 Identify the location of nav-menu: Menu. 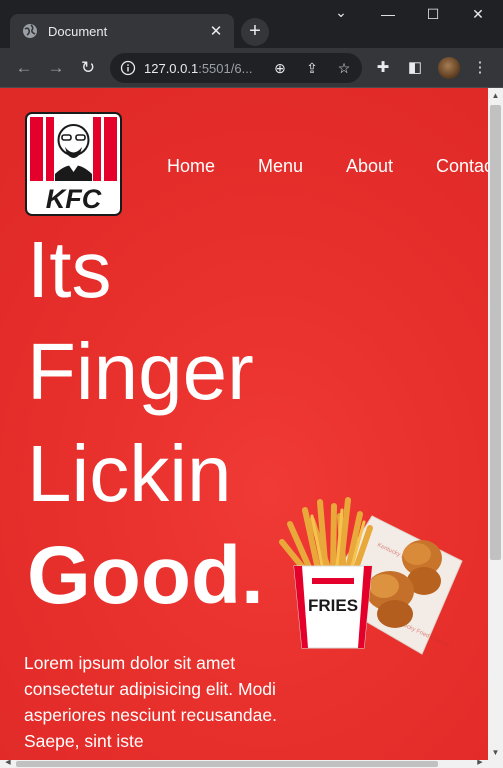
(280, 166).